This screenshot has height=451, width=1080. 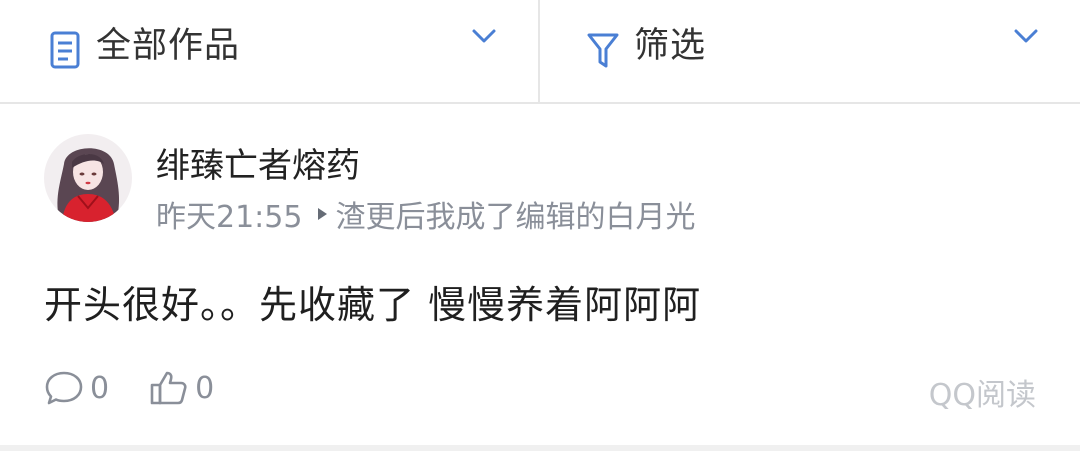 I want to click on comment-time: 昨天21:55, so click(x=229, y=217).